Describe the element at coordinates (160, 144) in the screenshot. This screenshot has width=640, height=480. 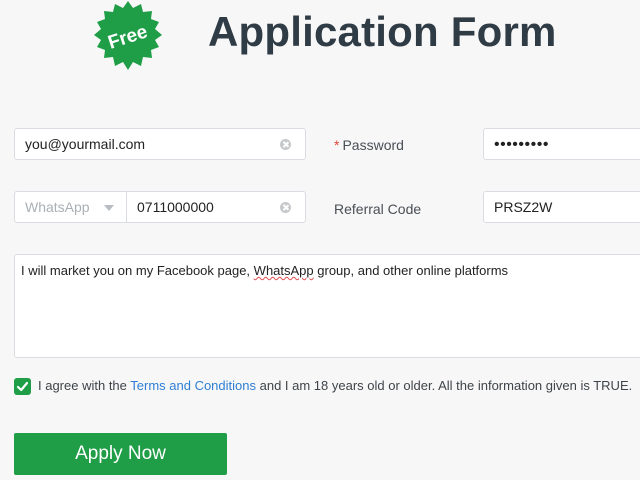
I see `email-field: you@yourmail.com` at that location.